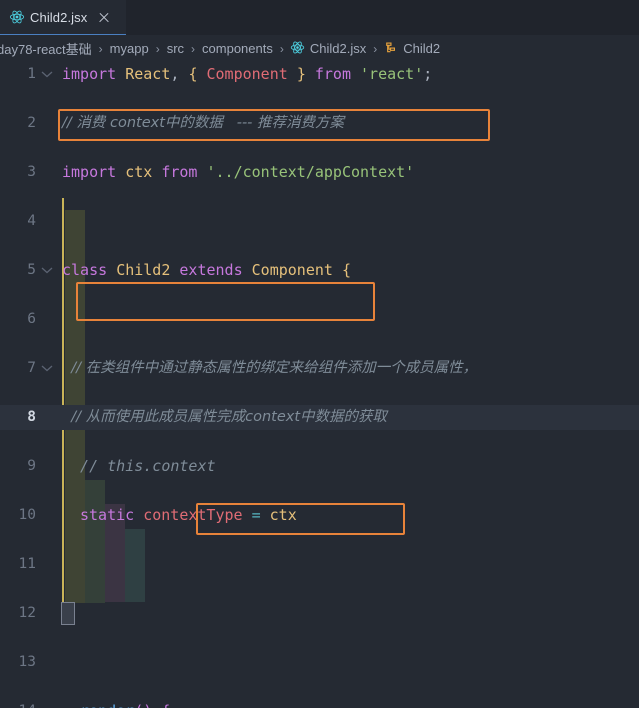 The image size is (639, 708). I want to click on code-text: // this.context, so click(139, 466).